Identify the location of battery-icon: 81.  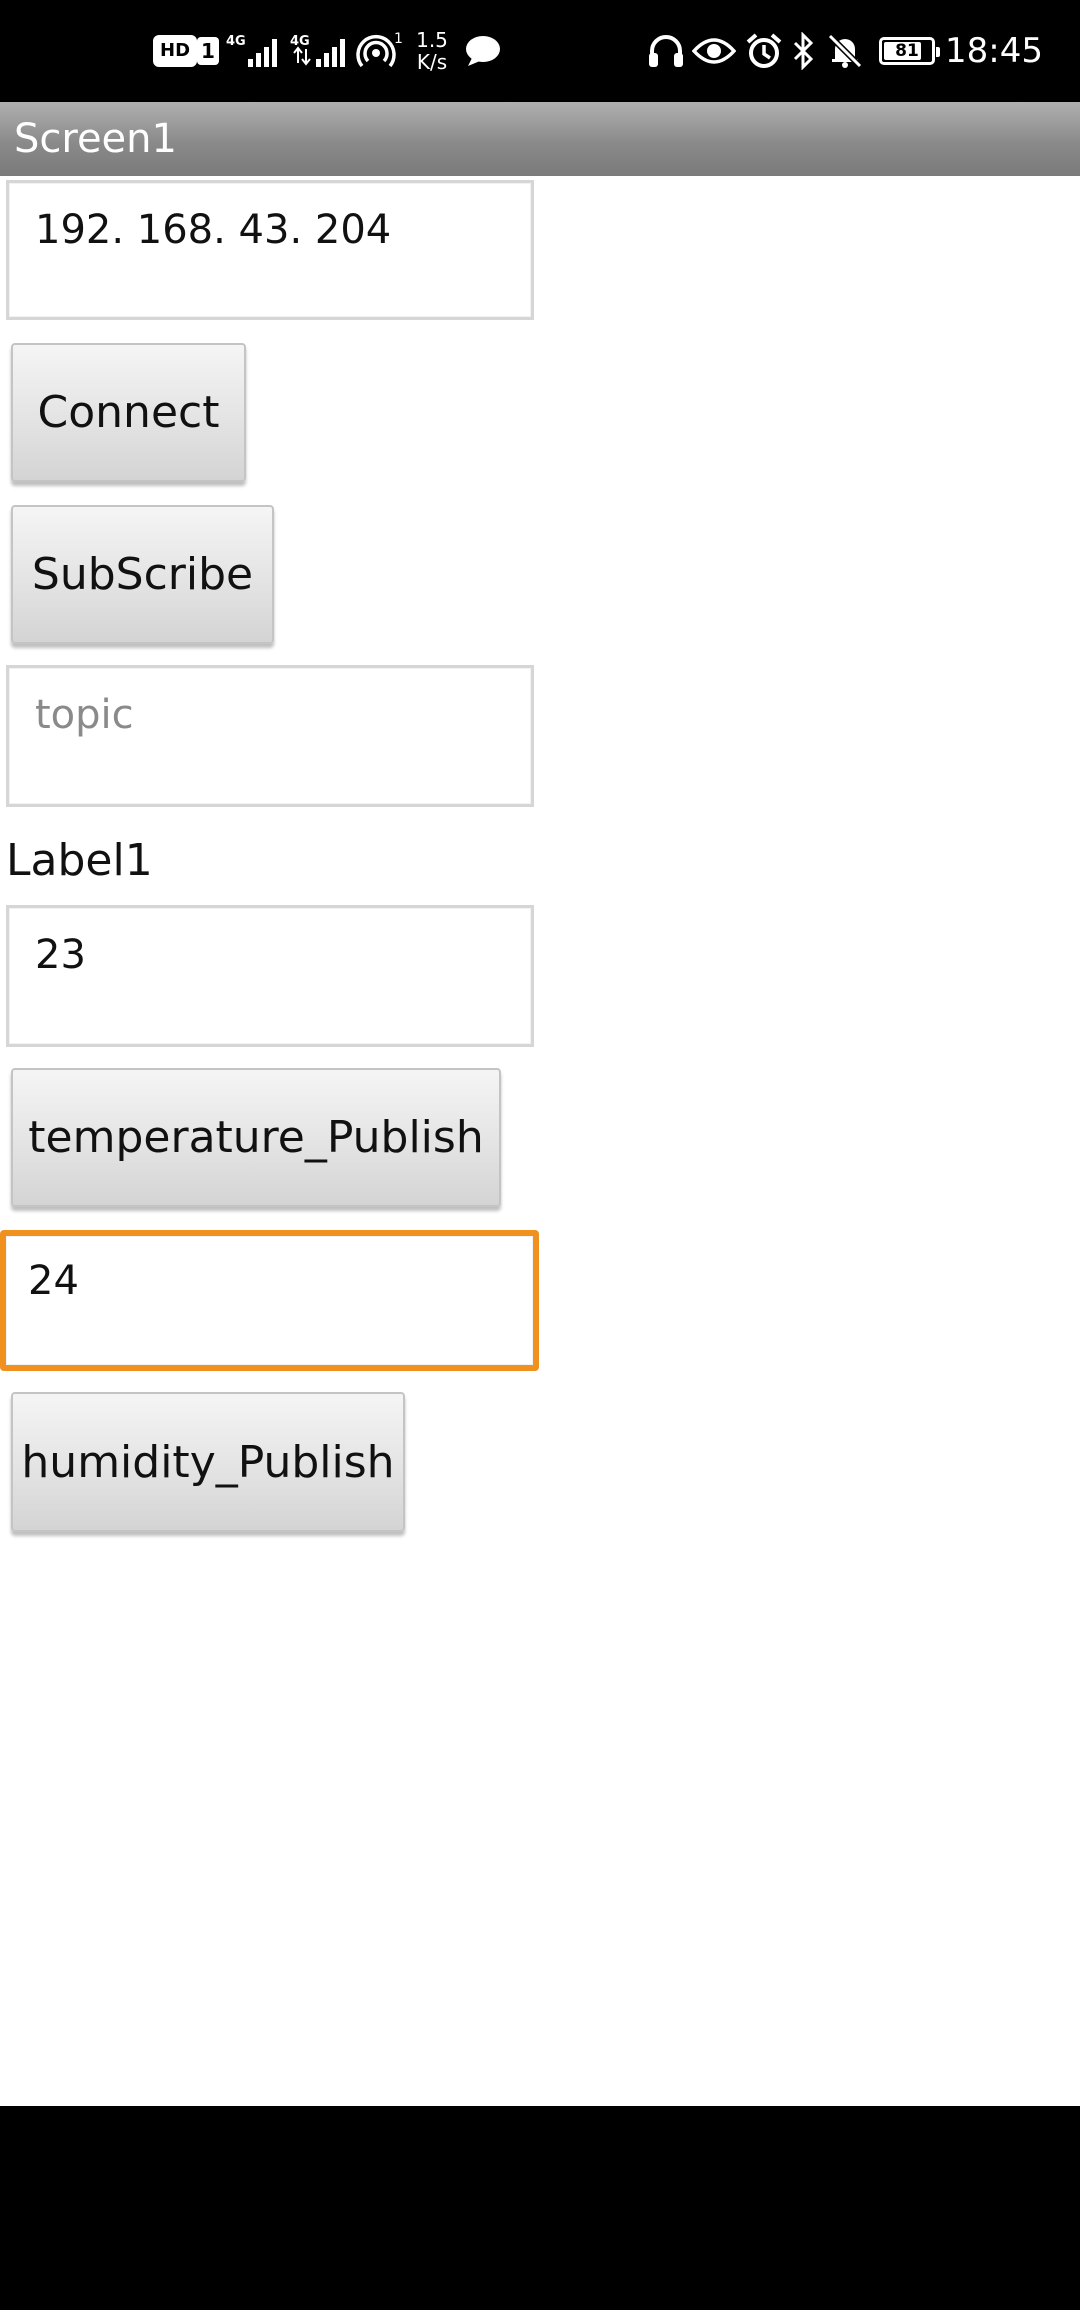
(907, 51).